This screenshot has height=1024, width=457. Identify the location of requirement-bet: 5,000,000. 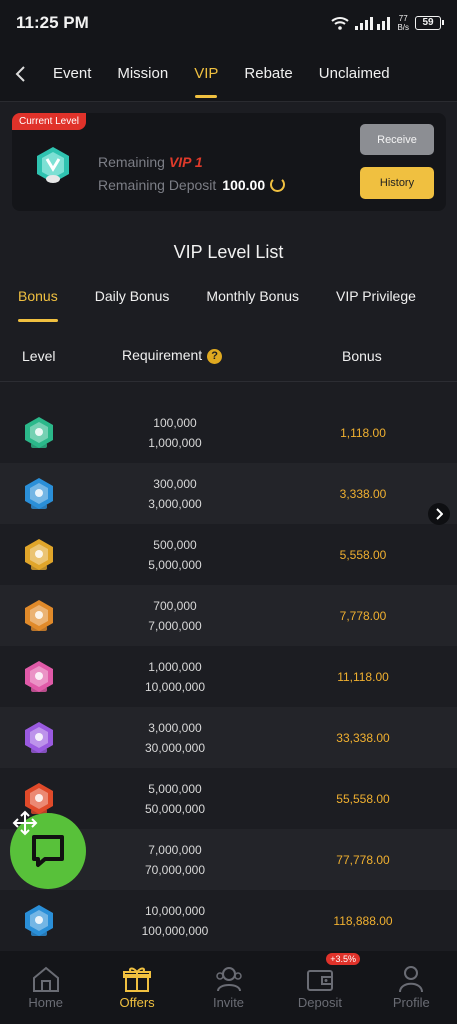
(175, 564).